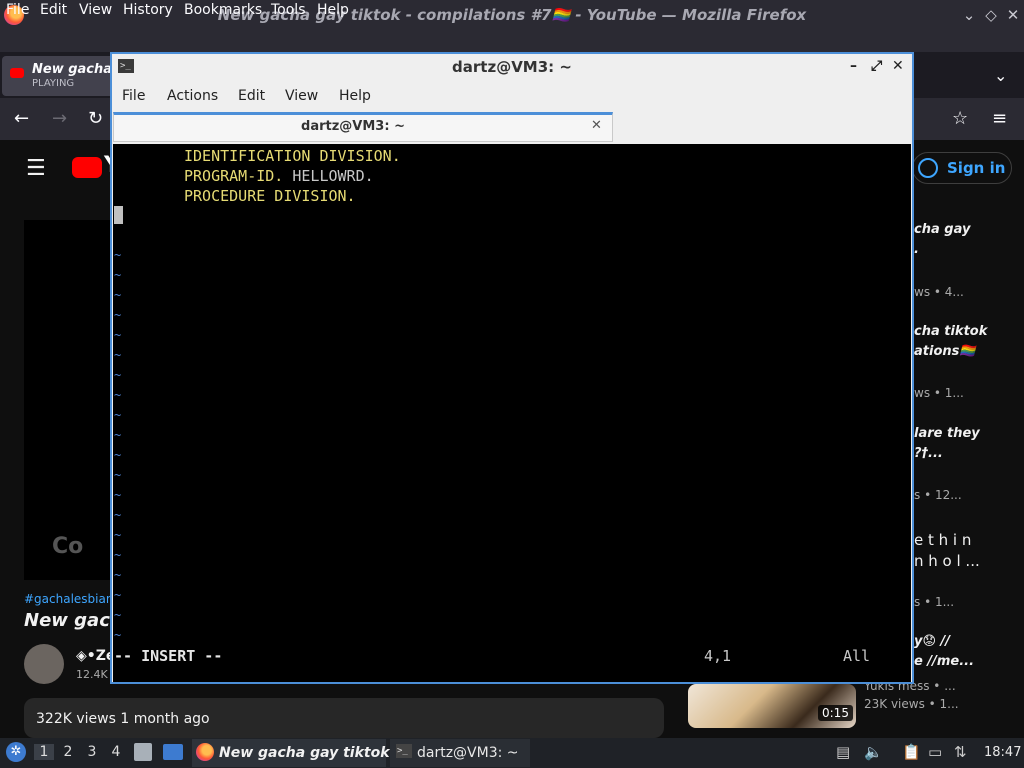  Describe the element at coordinates (16, 752) in the screenshot. I see `start-menu-icon: ✲` at that location.